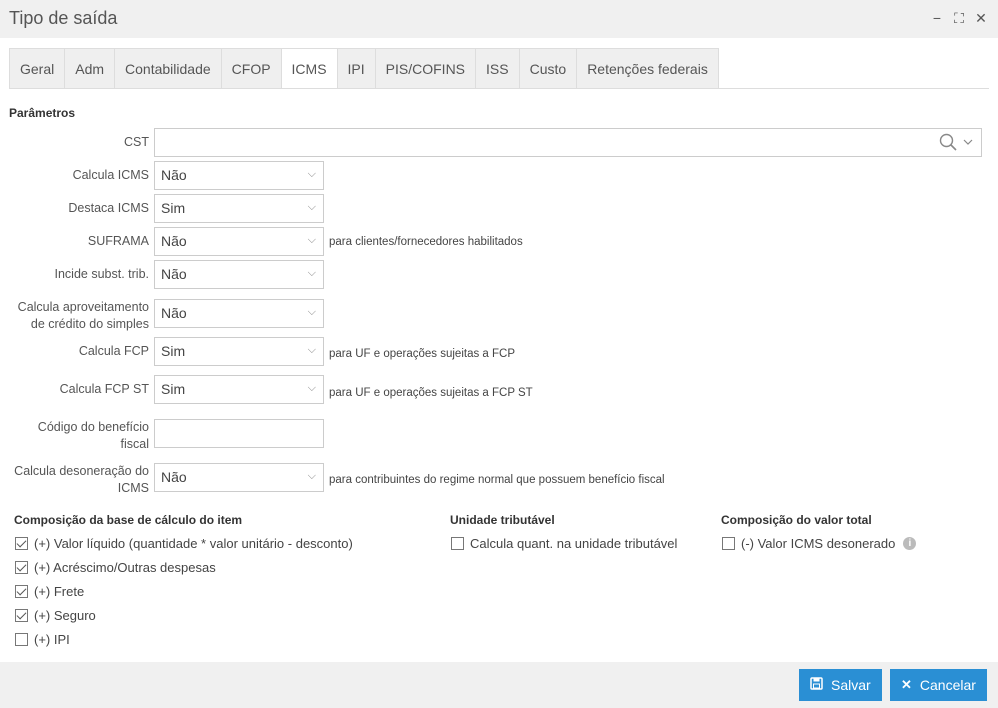 The image size is (998, 708). Describe the element at coordinates (968, 142) in the screenshot. I see `chevron-down-icon` at that location.